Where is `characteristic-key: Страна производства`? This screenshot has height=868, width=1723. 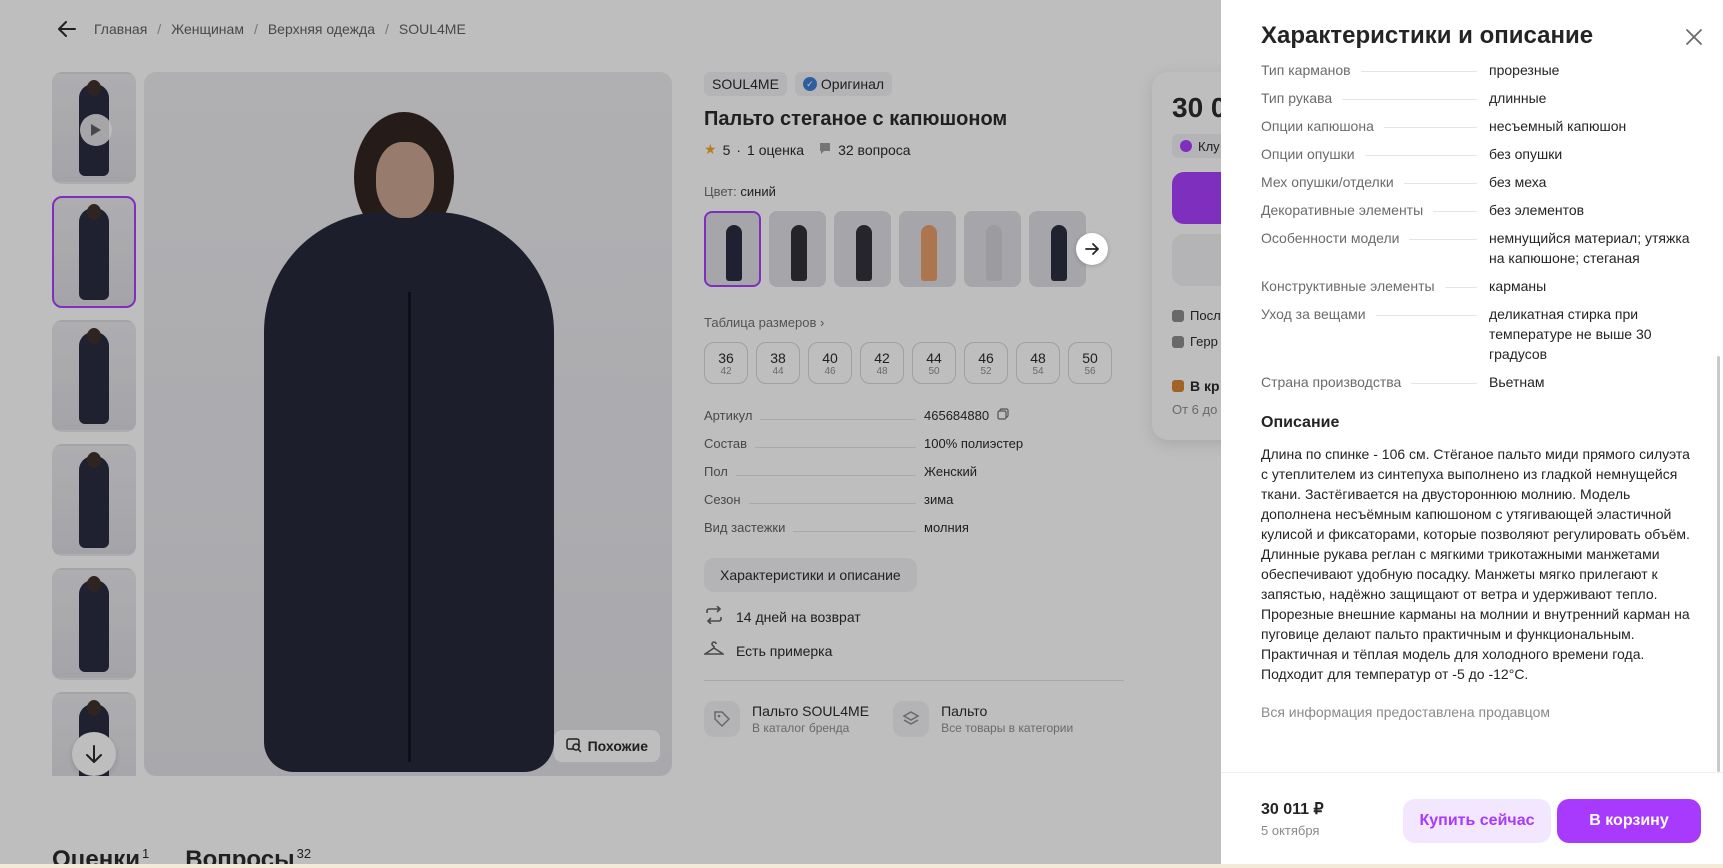 characteristic-key: Страна производства is located at coordinates (1375, 382).